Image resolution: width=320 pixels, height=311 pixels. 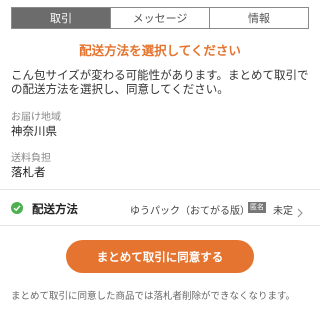 I want to click on shipping-method-label: 配送方法, so click(x=55, y=209).